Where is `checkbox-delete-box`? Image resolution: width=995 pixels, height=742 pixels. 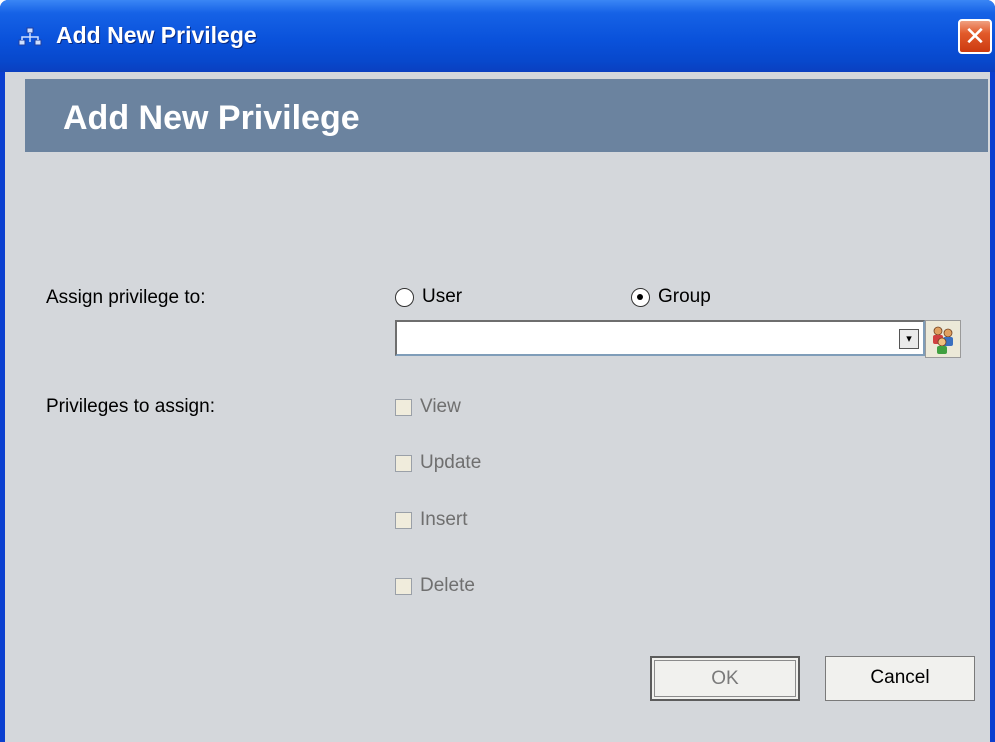
checkbox-delete-box is located at coordinates (403, 586).